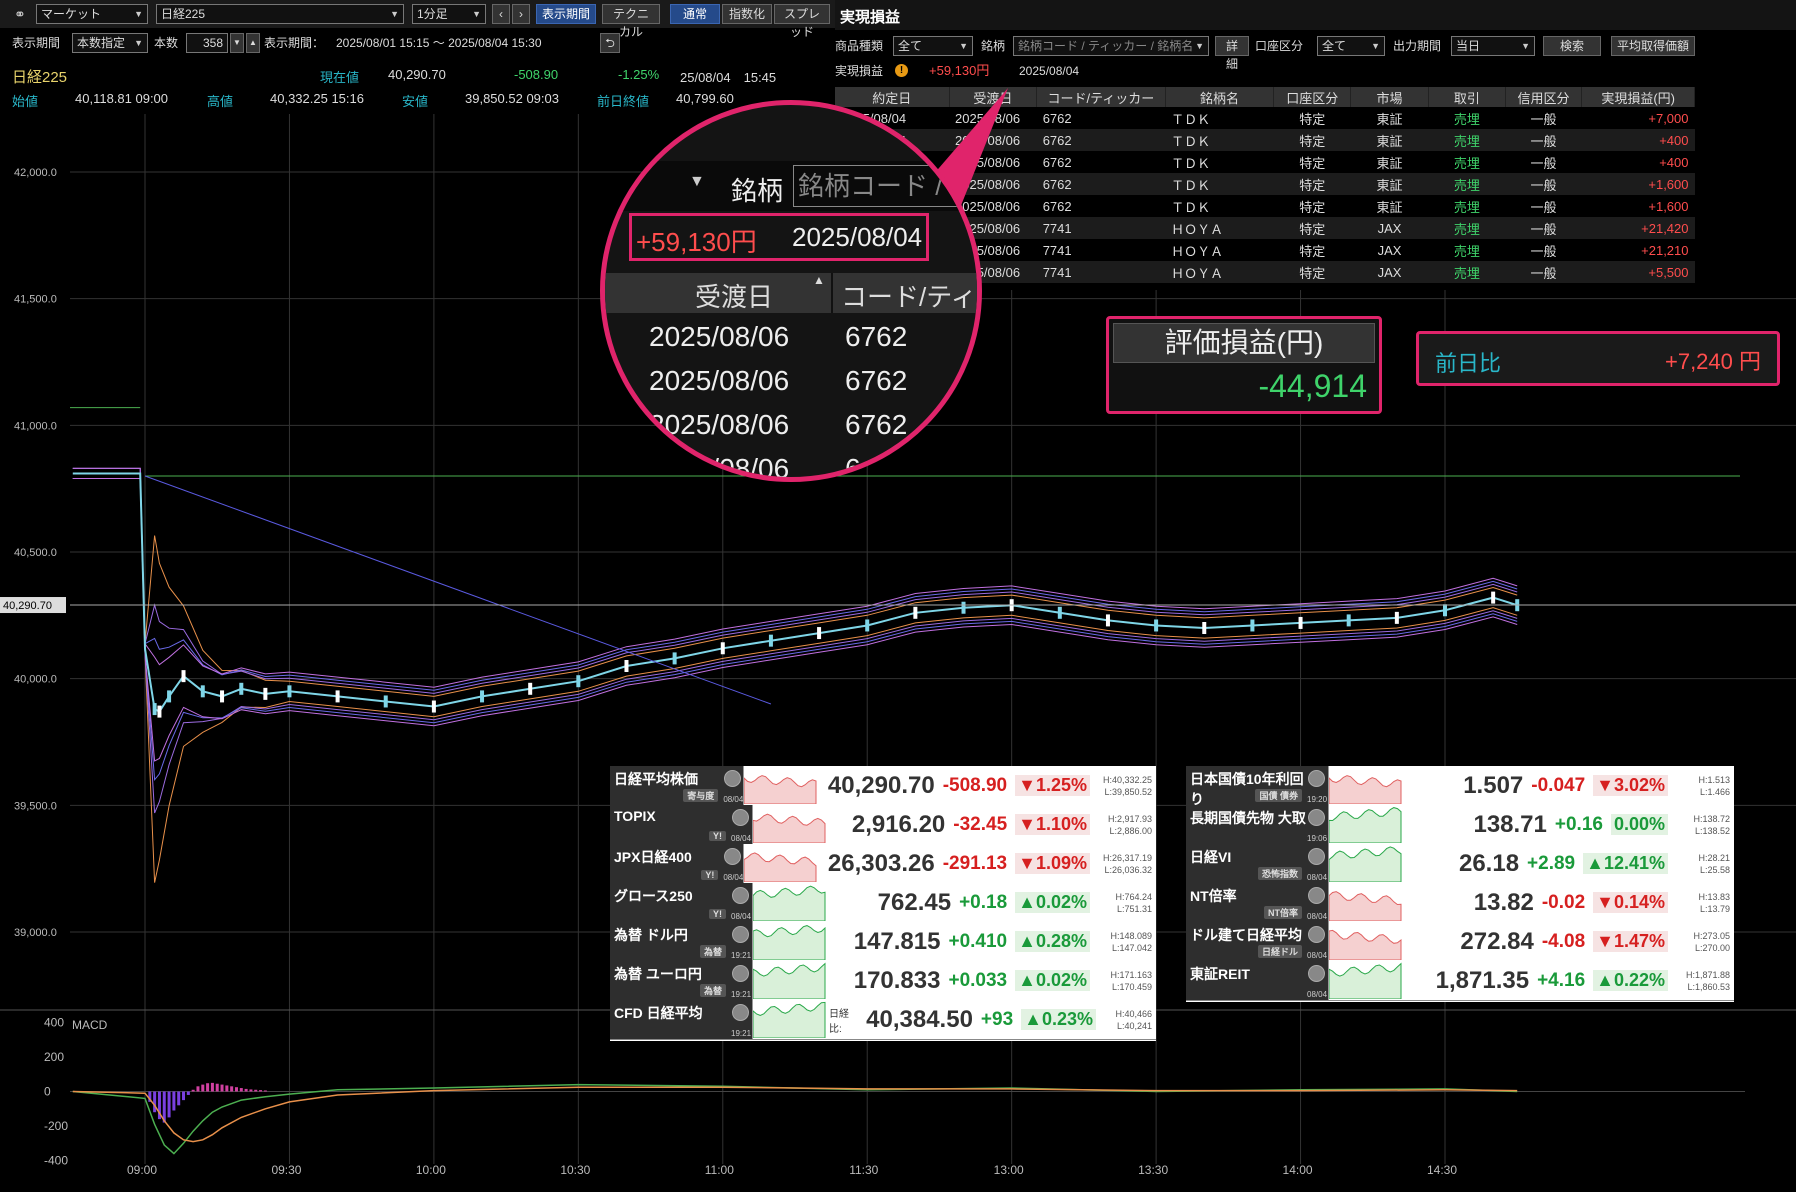  I want to click on current-price-label: 40,290.70, so click(27, 606).